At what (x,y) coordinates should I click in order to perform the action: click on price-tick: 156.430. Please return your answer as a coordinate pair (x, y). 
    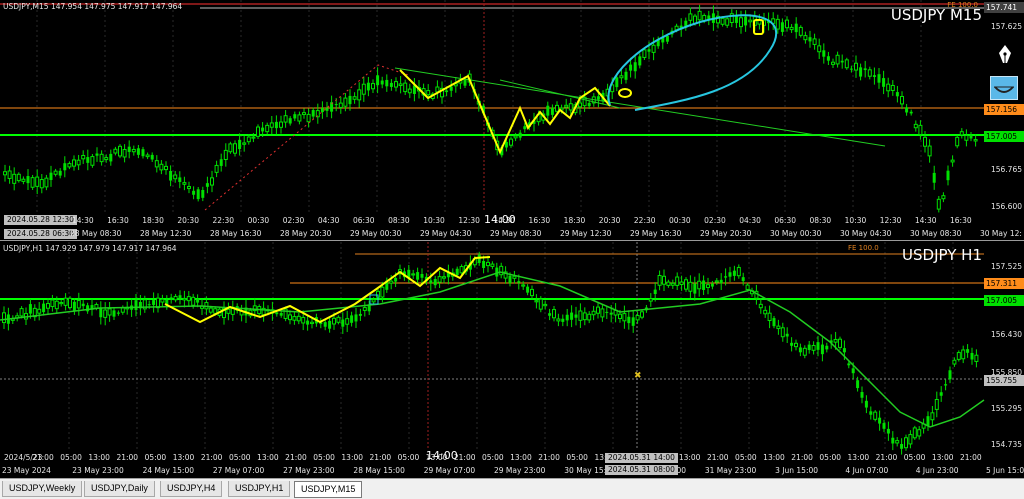
    Looking at the image, I should click on (1006, 334).